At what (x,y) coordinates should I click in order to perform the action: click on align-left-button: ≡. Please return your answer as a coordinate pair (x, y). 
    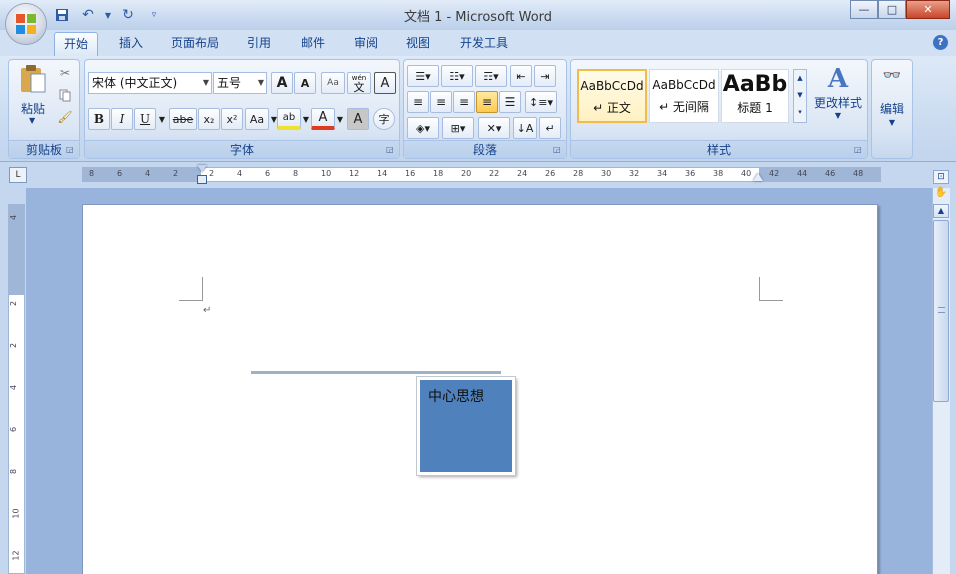
    Looking at the image, I should click on (418, 102).